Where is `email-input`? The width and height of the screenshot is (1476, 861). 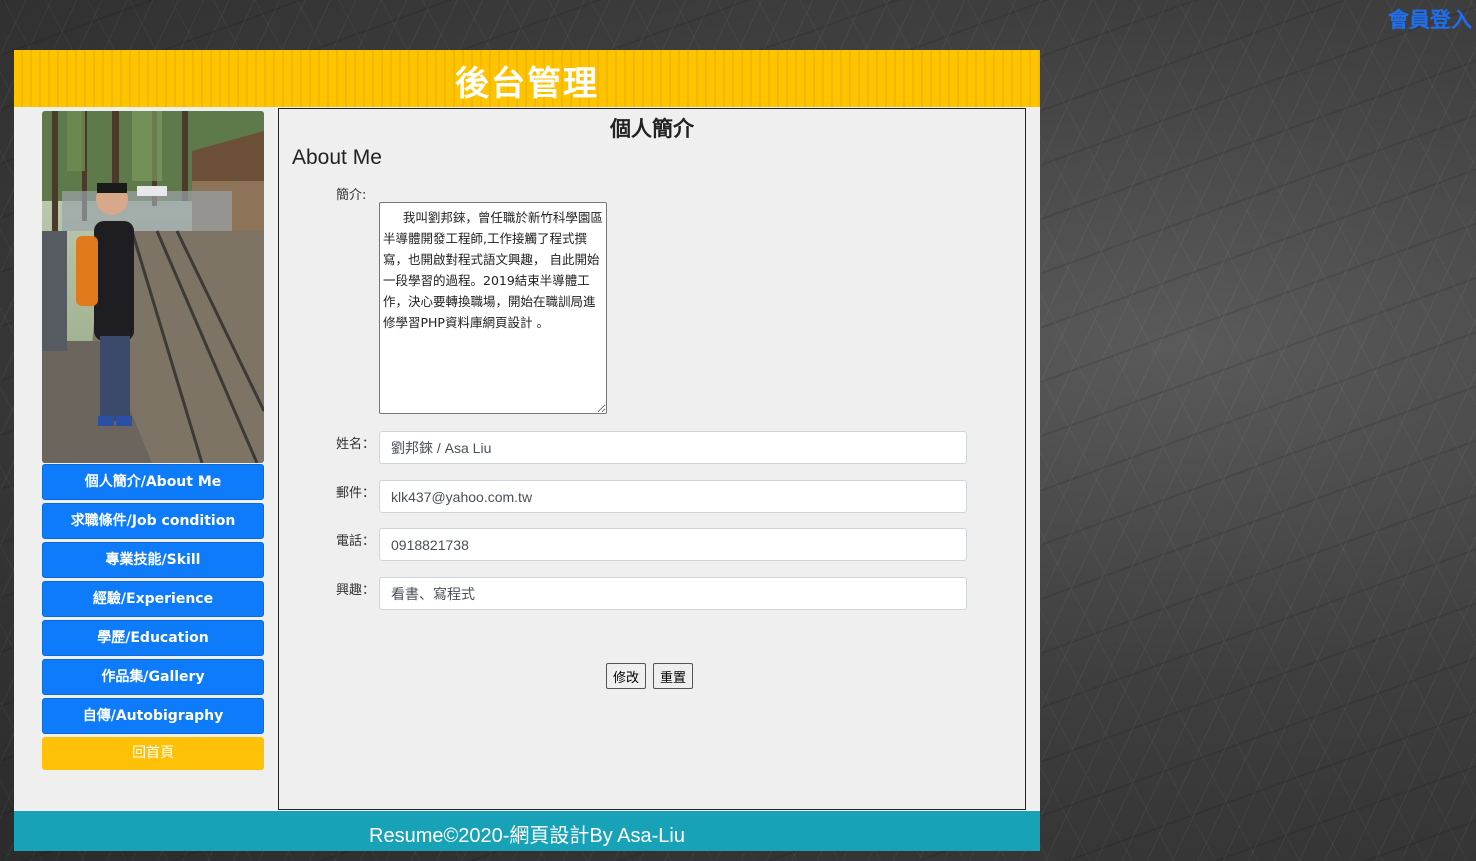
email-input is located at coordinates (673, 496).